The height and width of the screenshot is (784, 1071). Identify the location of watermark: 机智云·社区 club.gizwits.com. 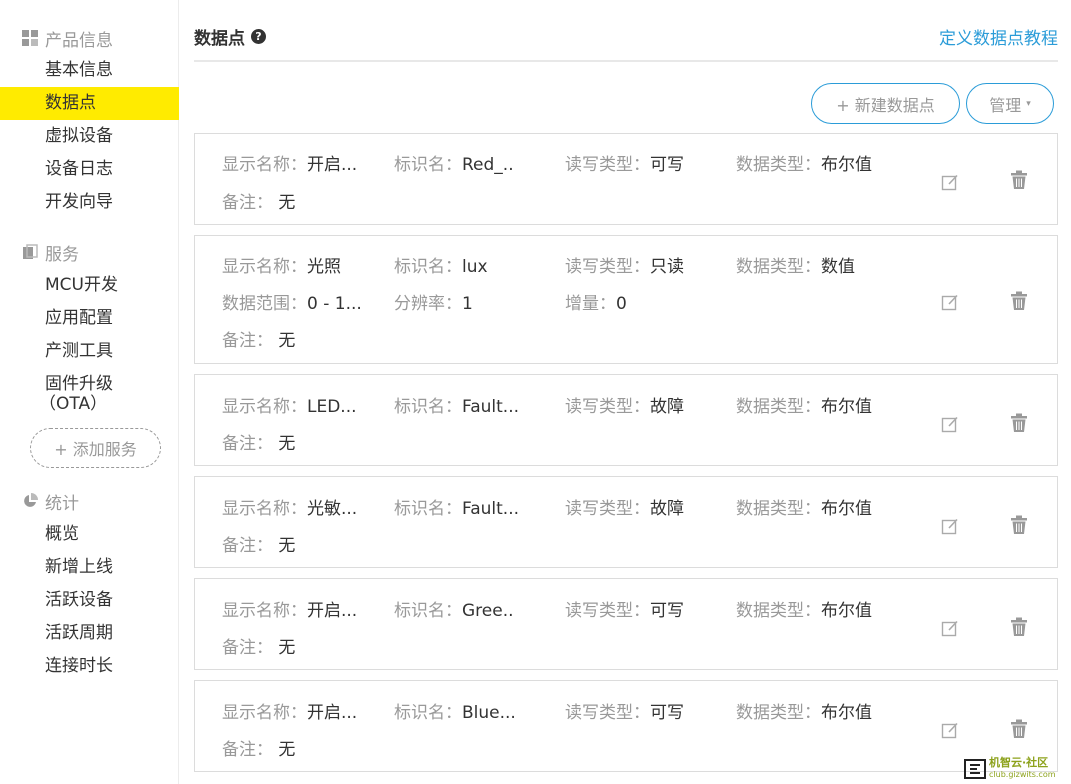
(1017, 769).